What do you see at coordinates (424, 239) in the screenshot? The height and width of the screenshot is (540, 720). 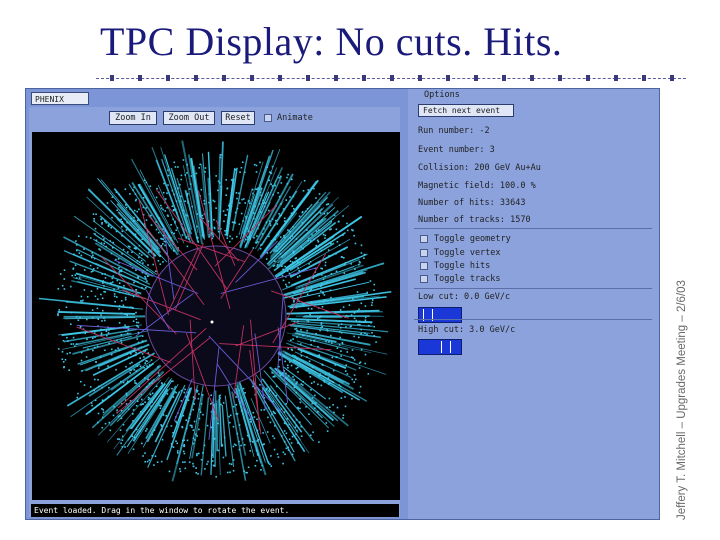 I see `toggle-geometry-checkbox` at bounding box center [424, 239].